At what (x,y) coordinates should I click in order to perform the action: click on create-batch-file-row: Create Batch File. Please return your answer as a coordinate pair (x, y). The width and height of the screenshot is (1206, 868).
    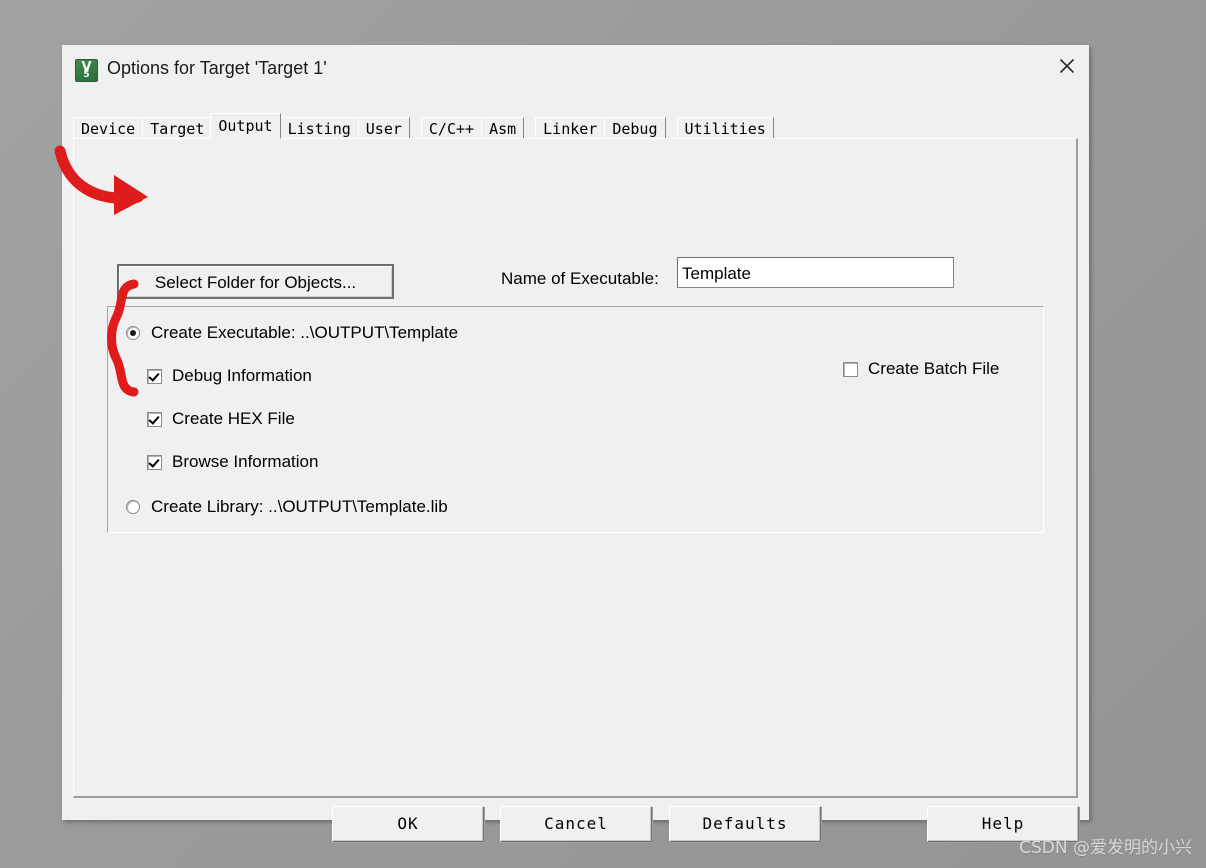
    Looking at the image, I should click on (921, 369).